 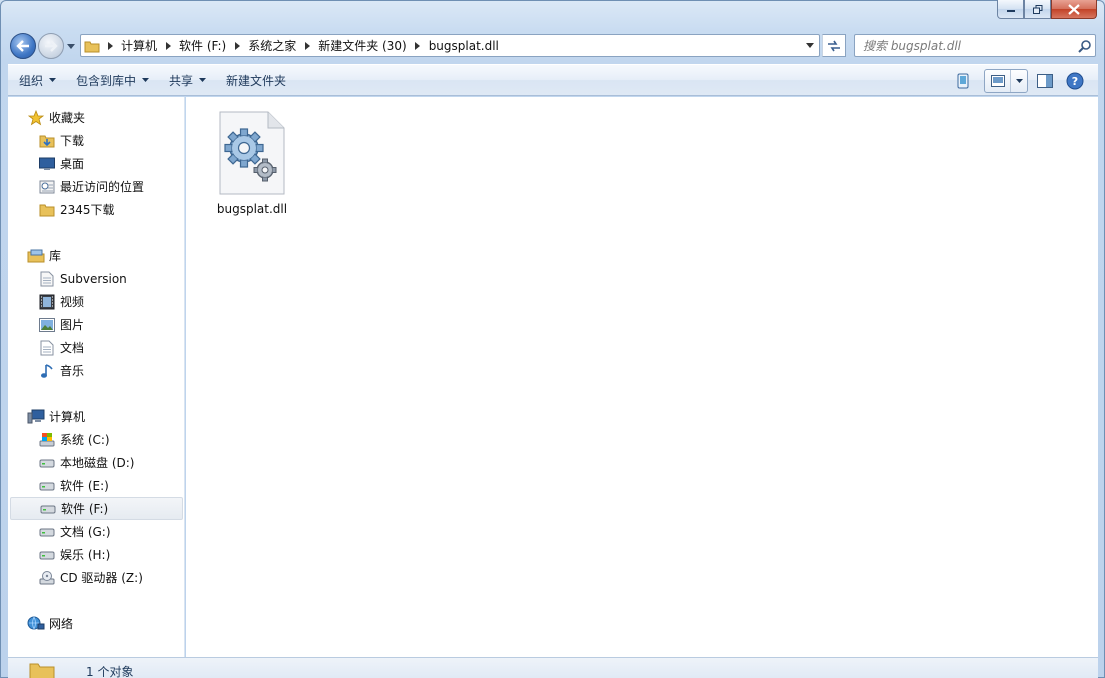 What do you see at coordinates (998, 81) in the screenshot?
I see `view-icon` at bounding box center [998, 81].